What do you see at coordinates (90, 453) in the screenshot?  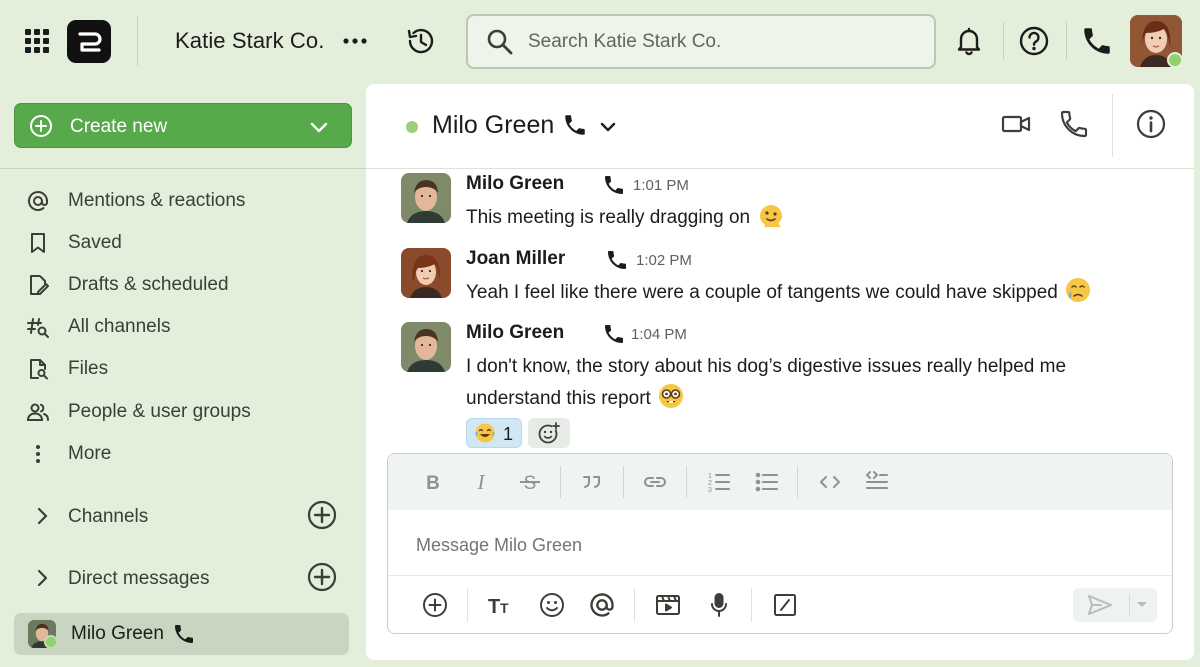 I see `sidebar-item-label: More` at bounding box center [90, 453].